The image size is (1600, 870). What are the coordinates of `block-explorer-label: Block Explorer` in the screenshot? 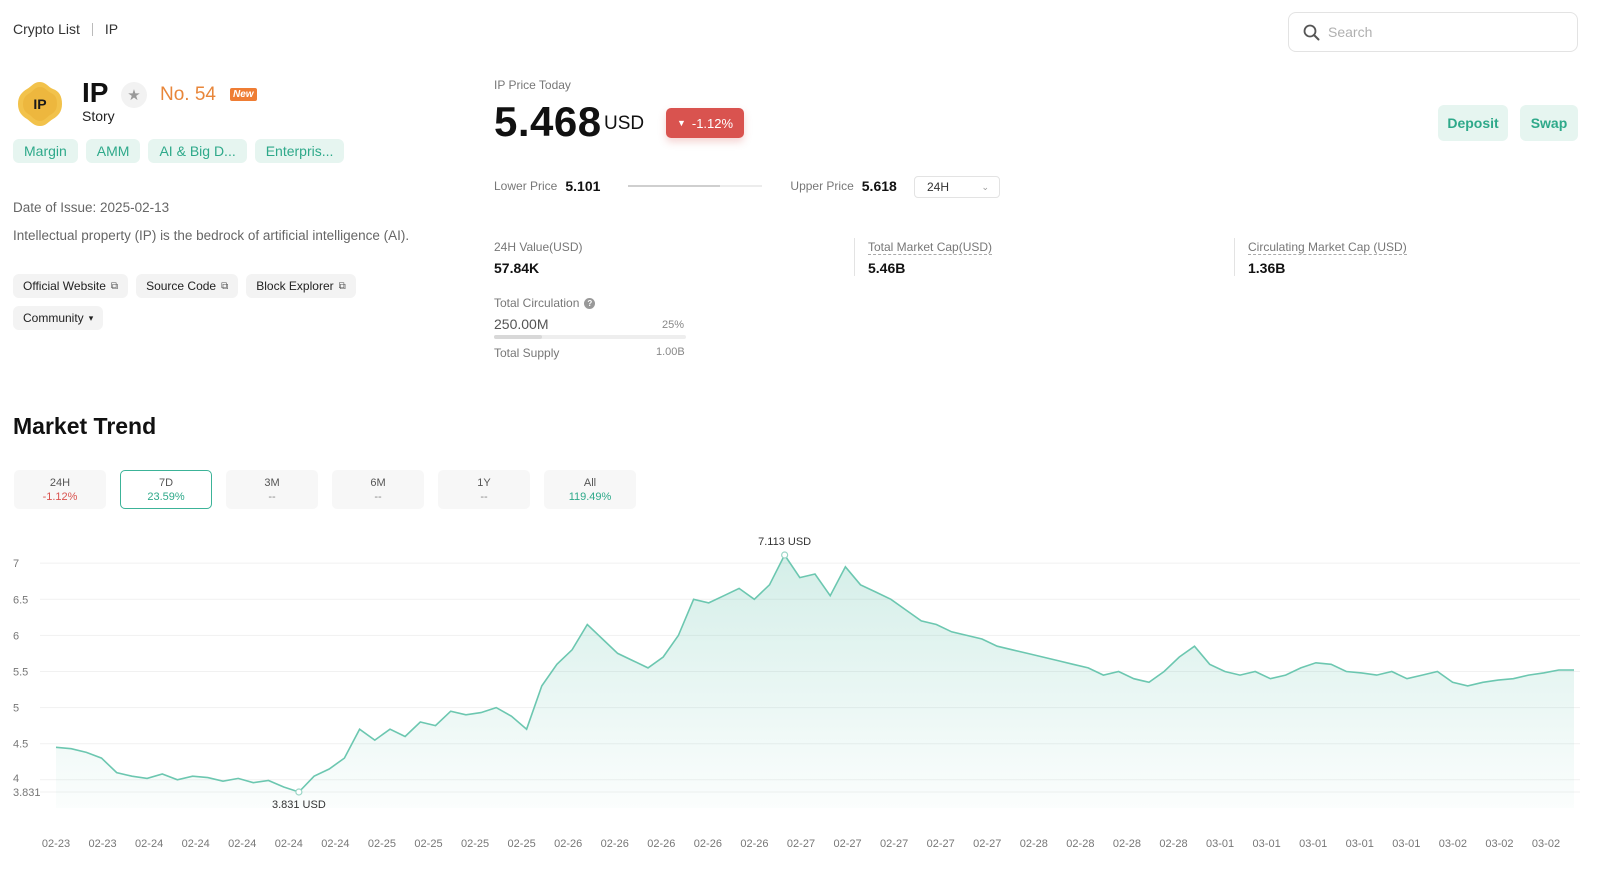 It's located at (295, 286).